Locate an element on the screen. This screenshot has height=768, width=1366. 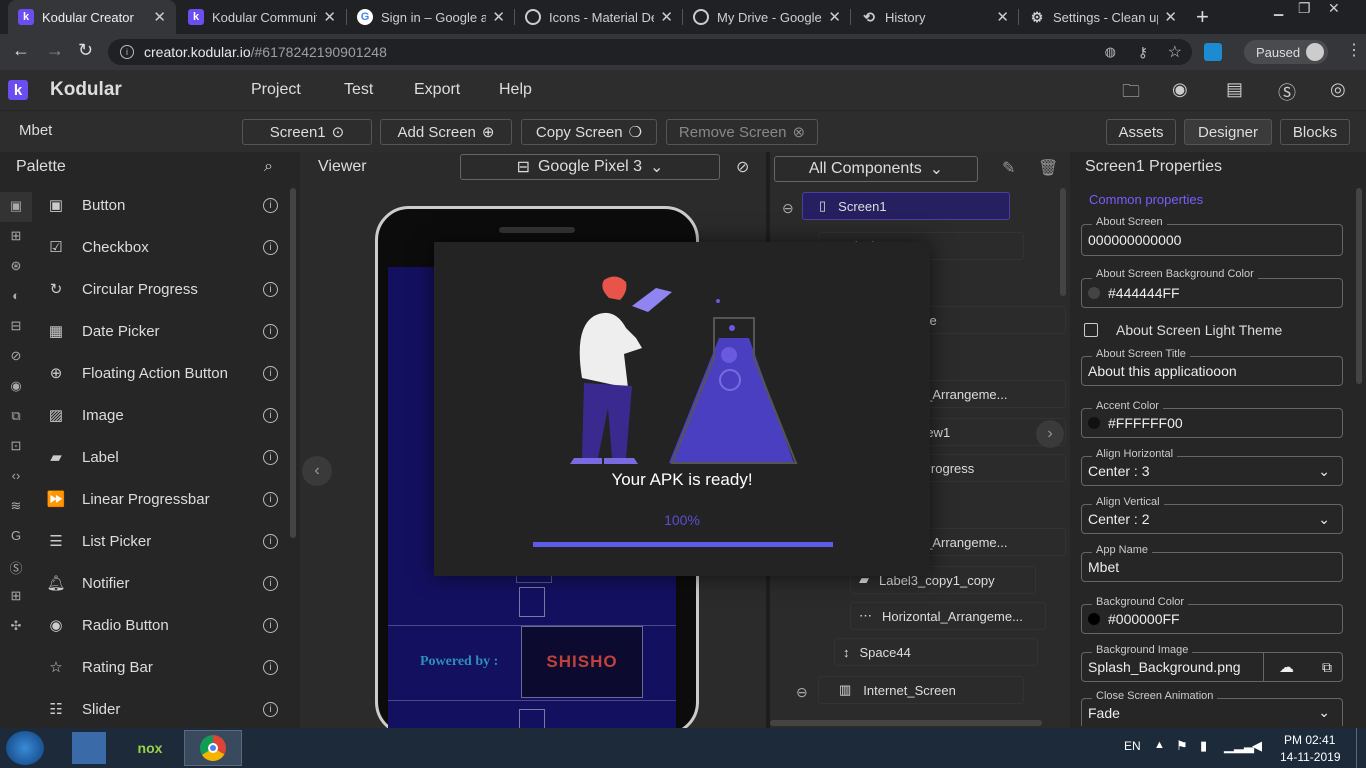
edit-pencil-icon: ✎ is located at coordinates (1008, 168).